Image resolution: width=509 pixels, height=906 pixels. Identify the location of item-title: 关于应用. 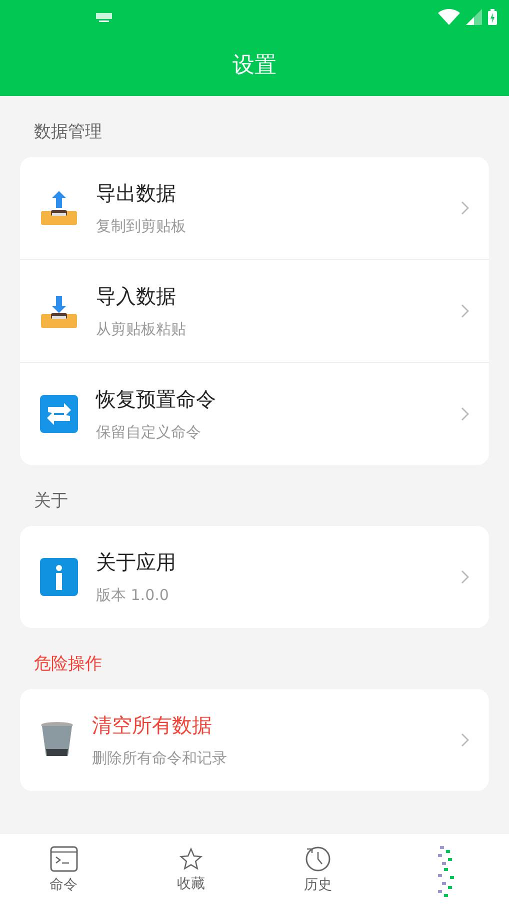
(136, 562).